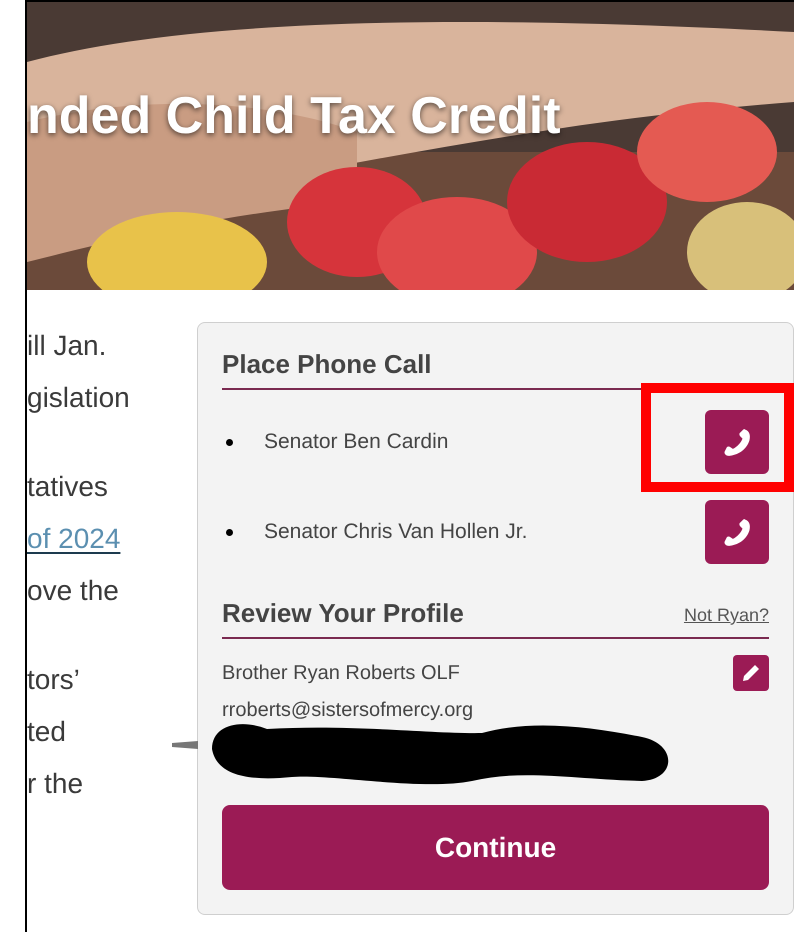 The image size is (794, 932). What do you see at coordinates (356, 442) in the screenshot?
I see `senator-name: Senator Ben Cardin` at bounding box center [356, 442].